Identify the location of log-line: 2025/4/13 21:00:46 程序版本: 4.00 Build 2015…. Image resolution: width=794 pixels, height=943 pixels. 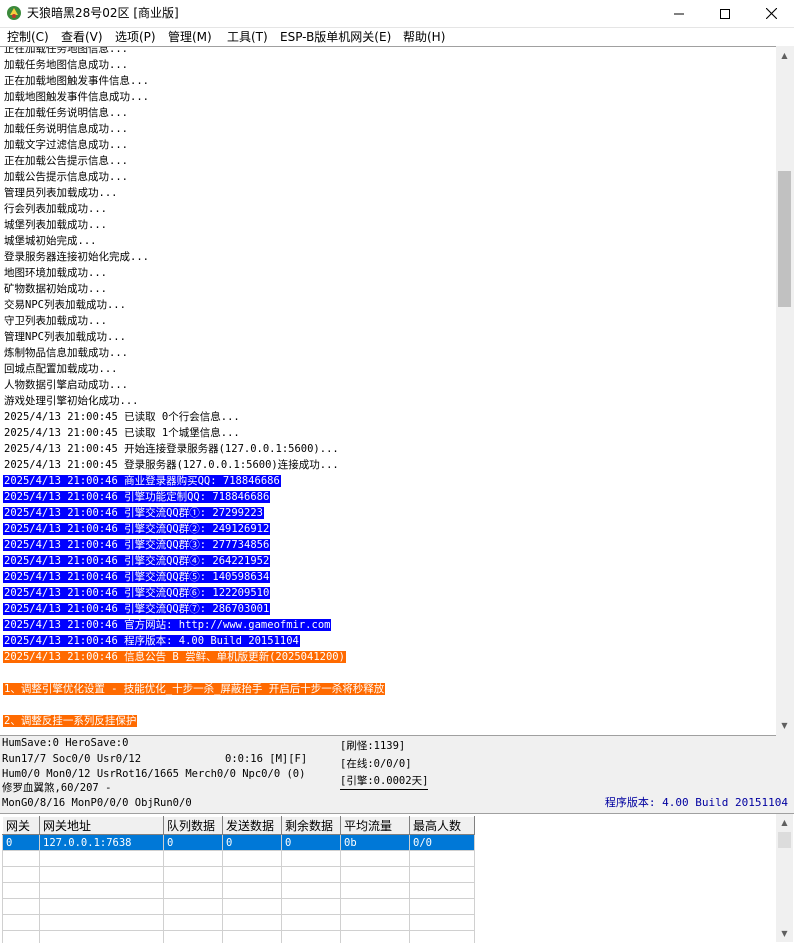
(388, 641).